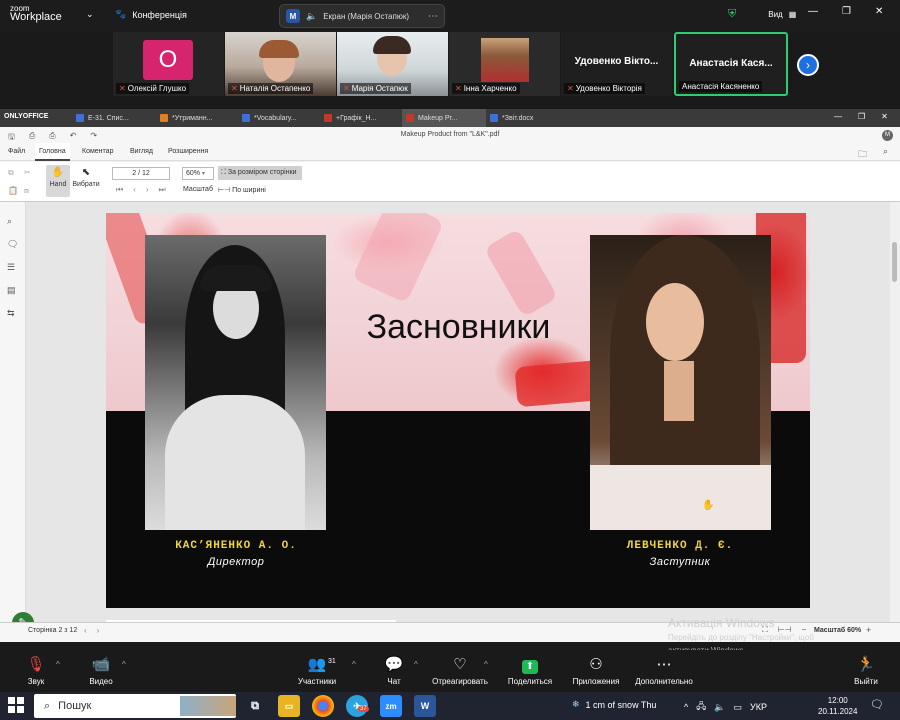 This screenshot has width=900, height=720. What do you see at coordinates (877, 704) in the screenshot?
I see `notification-icon: 🗨` at bounding box center [877, 704].